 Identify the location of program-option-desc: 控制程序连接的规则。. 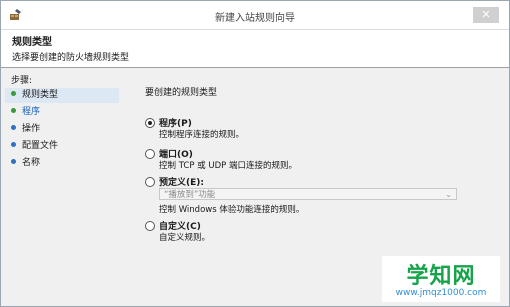
(202, 135).